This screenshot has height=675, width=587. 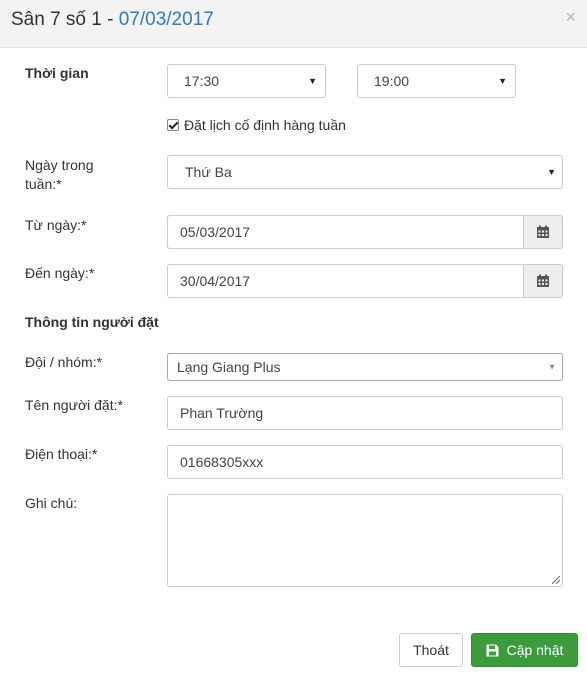 What do you see at coordinates (61, 454) in the screenshot?
I see `phone-label: Điện thoại:*` at bounding box center [61, 454].